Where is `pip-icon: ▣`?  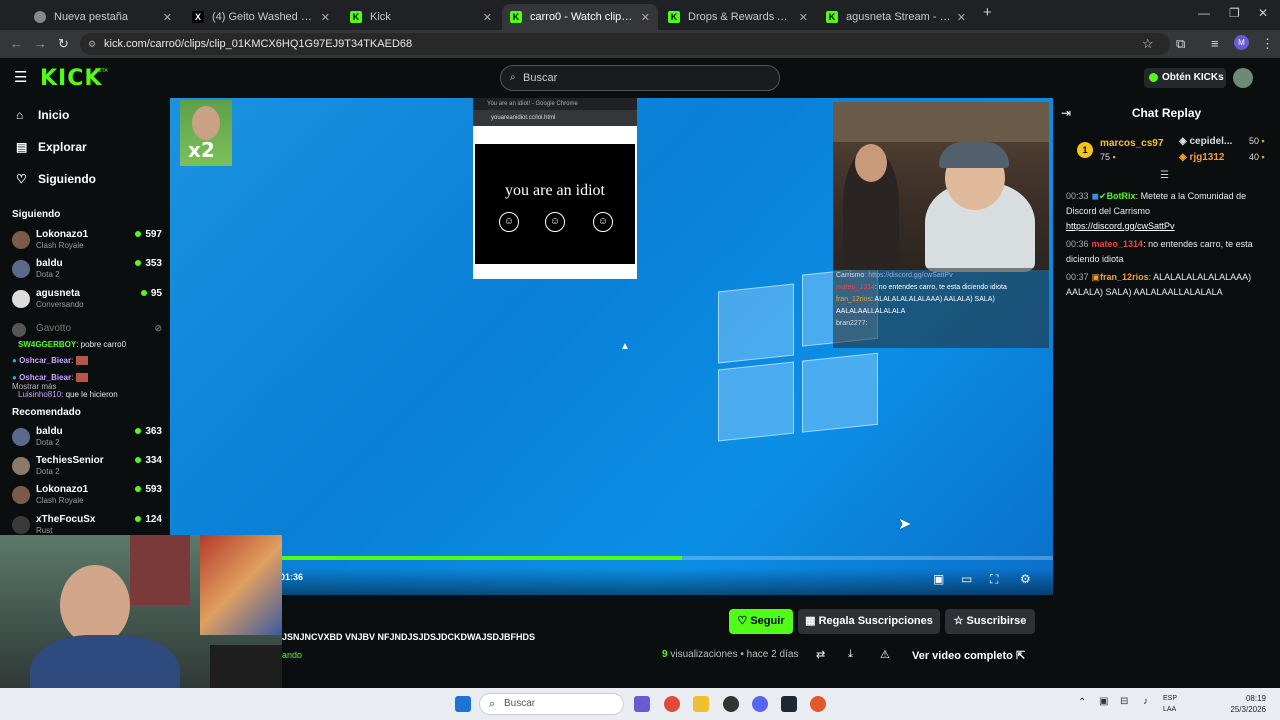 pip-icon: ▣ is located at coordinates (938, 579).